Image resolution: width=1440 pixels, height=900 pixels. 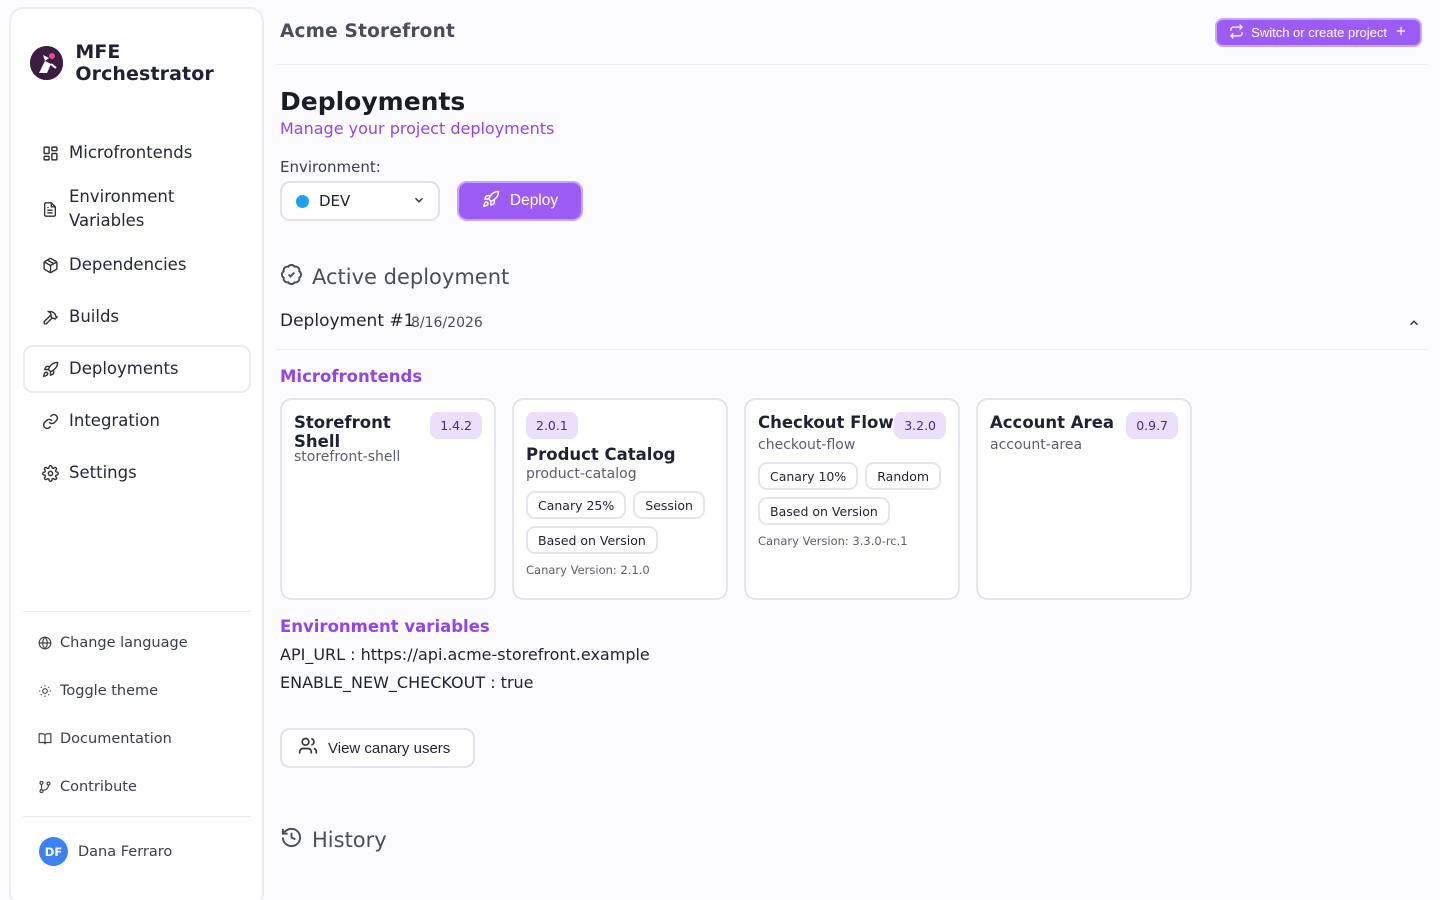 I want to click on canary-tags: Canary 10% Random Based on Version, so click(x=852, y=493).